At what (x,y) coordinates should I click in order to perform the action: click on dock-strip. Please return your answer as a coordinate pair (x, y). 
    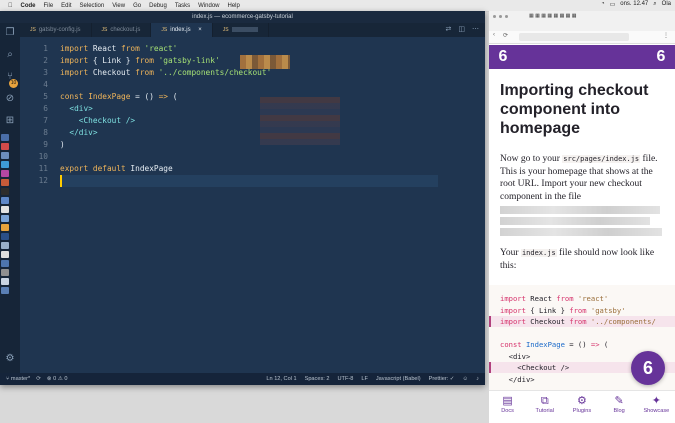
    Looking at the image, I should click on (5, 223).